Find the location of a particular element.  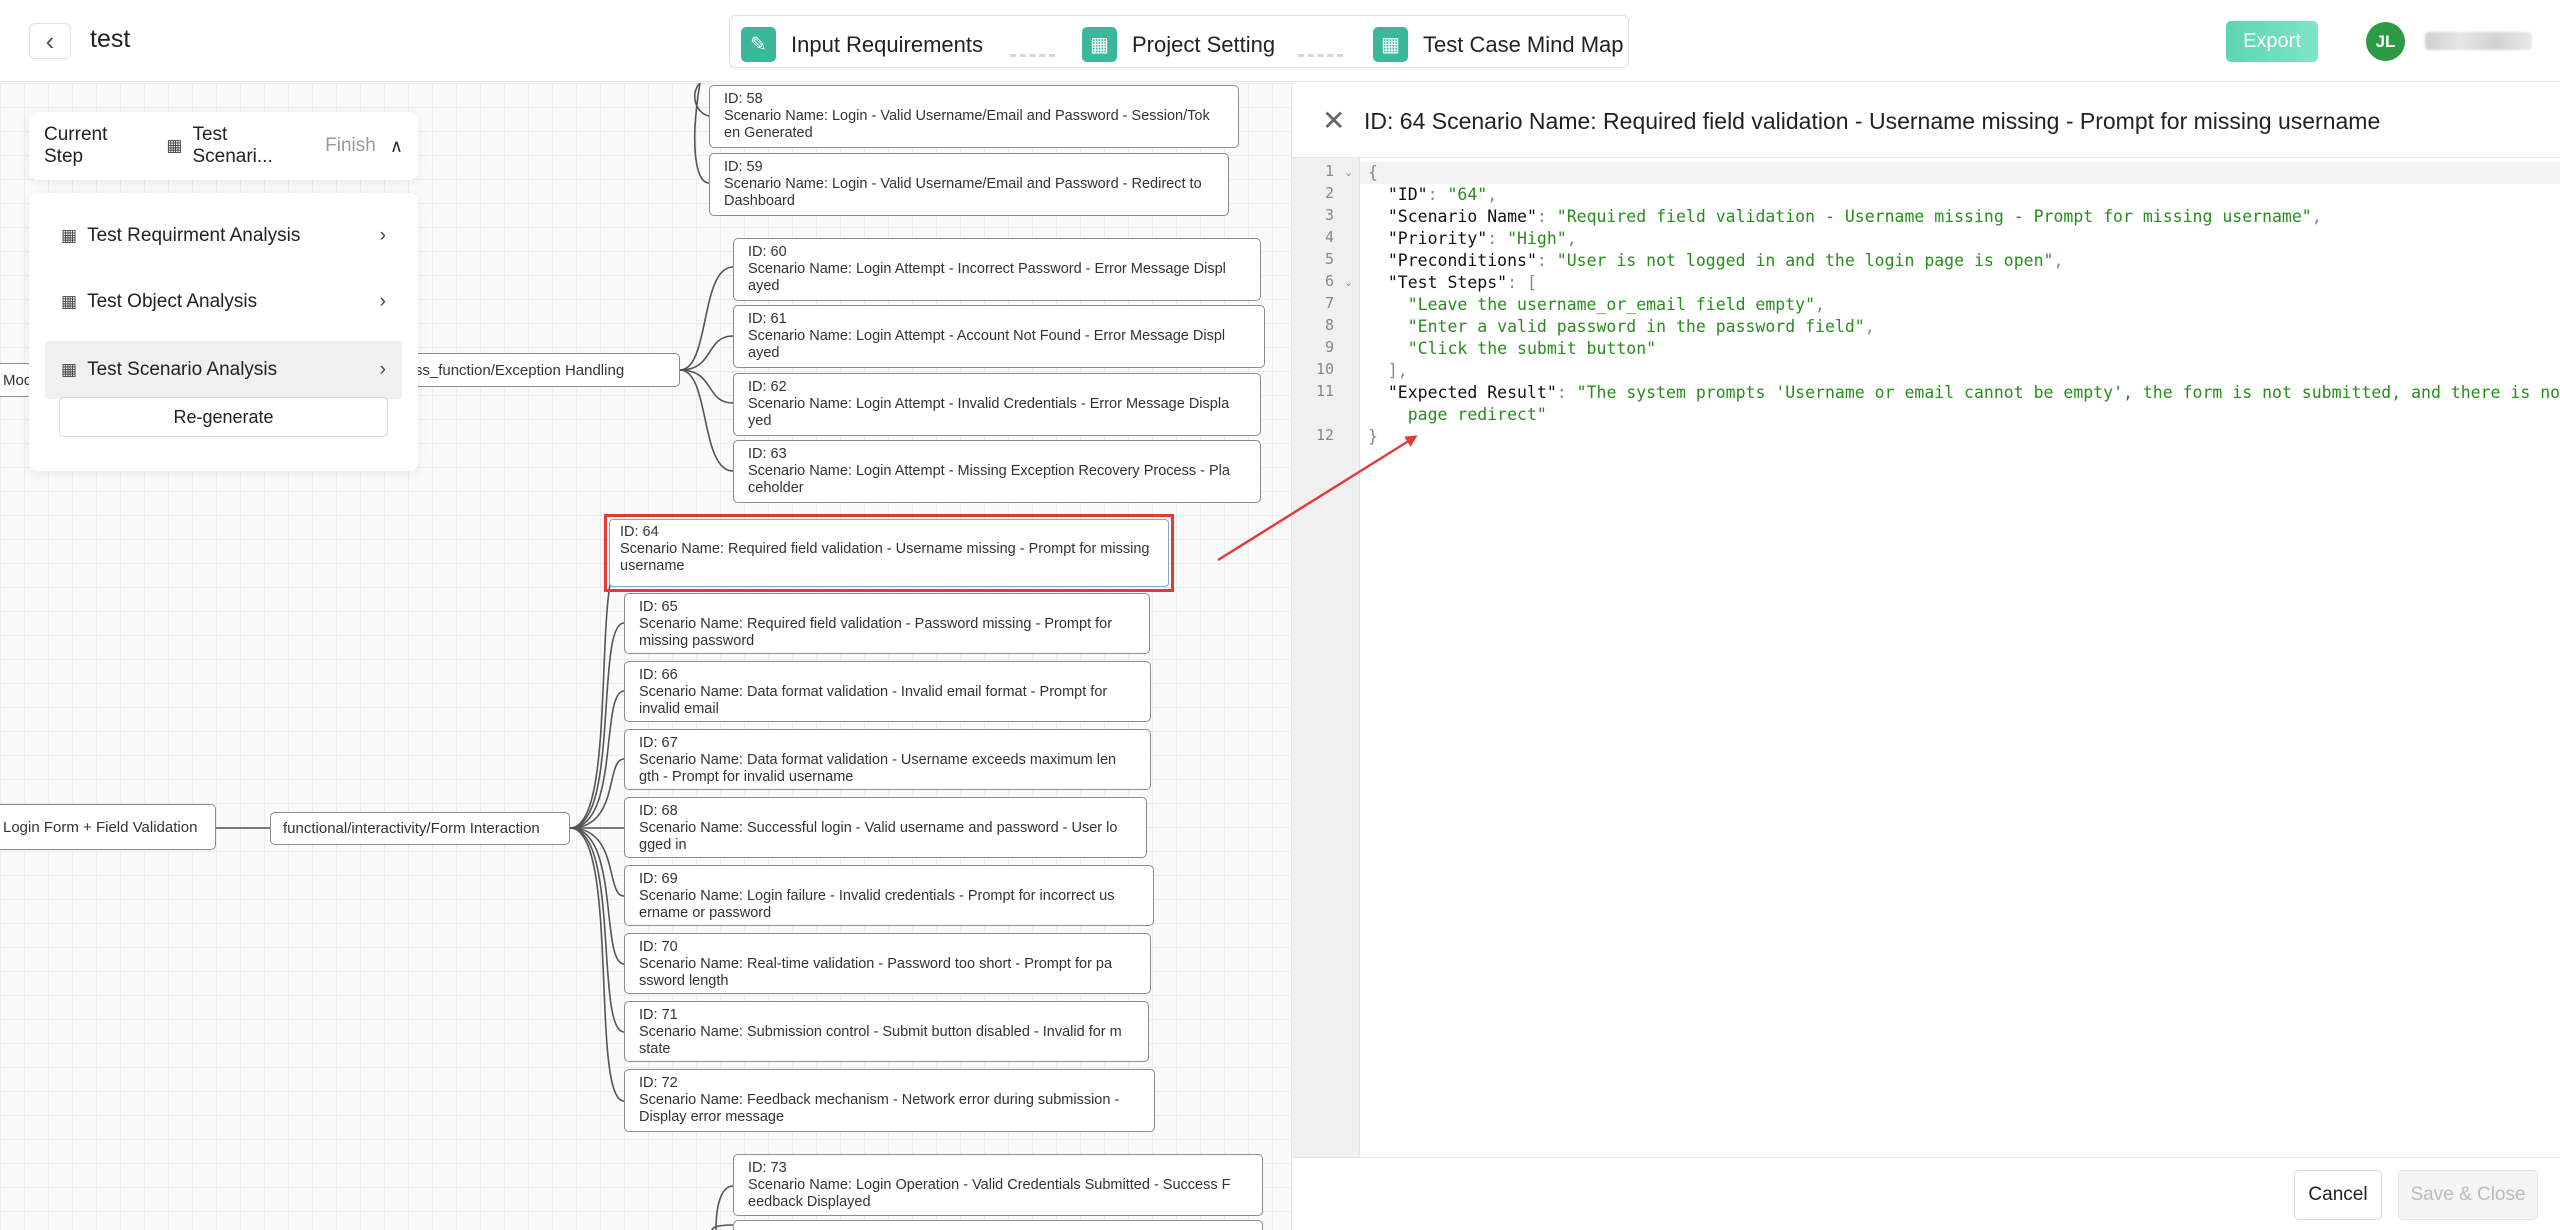

code-token: "High" is located at coordinates (1537, 238).